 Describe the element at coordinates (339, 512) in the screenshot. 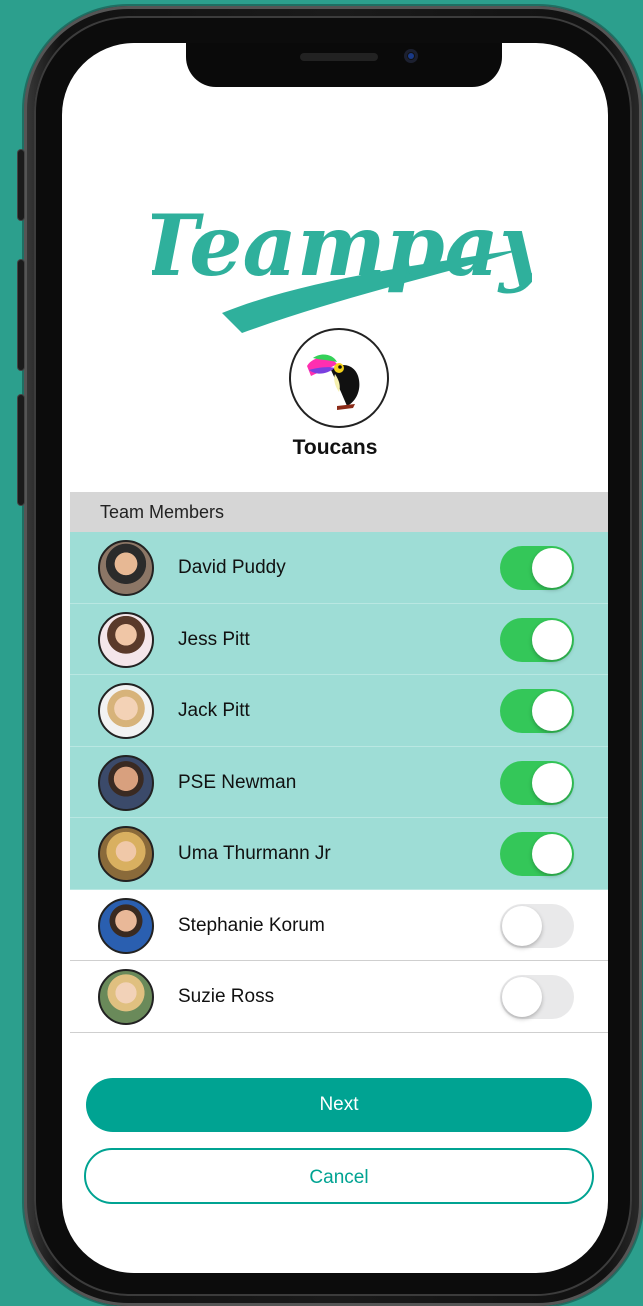

I see `team-members-header: Team Members` at that location.